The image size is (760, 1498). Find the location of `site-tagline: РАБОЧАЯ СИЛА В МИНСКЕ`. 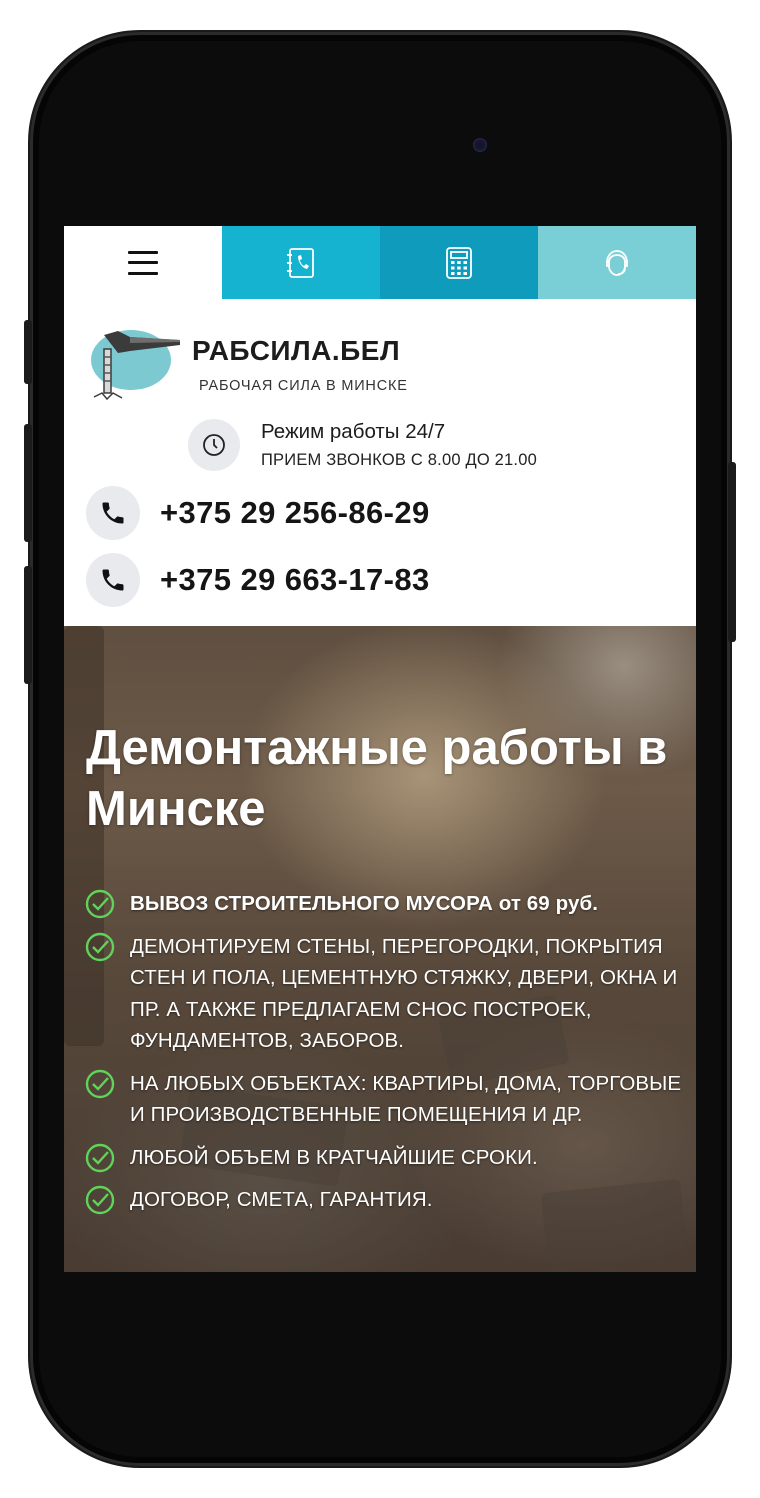

site-tagline: РАБОЧАЯ СИЛА В МИНСКЕ is located at coordinates (303, 386).